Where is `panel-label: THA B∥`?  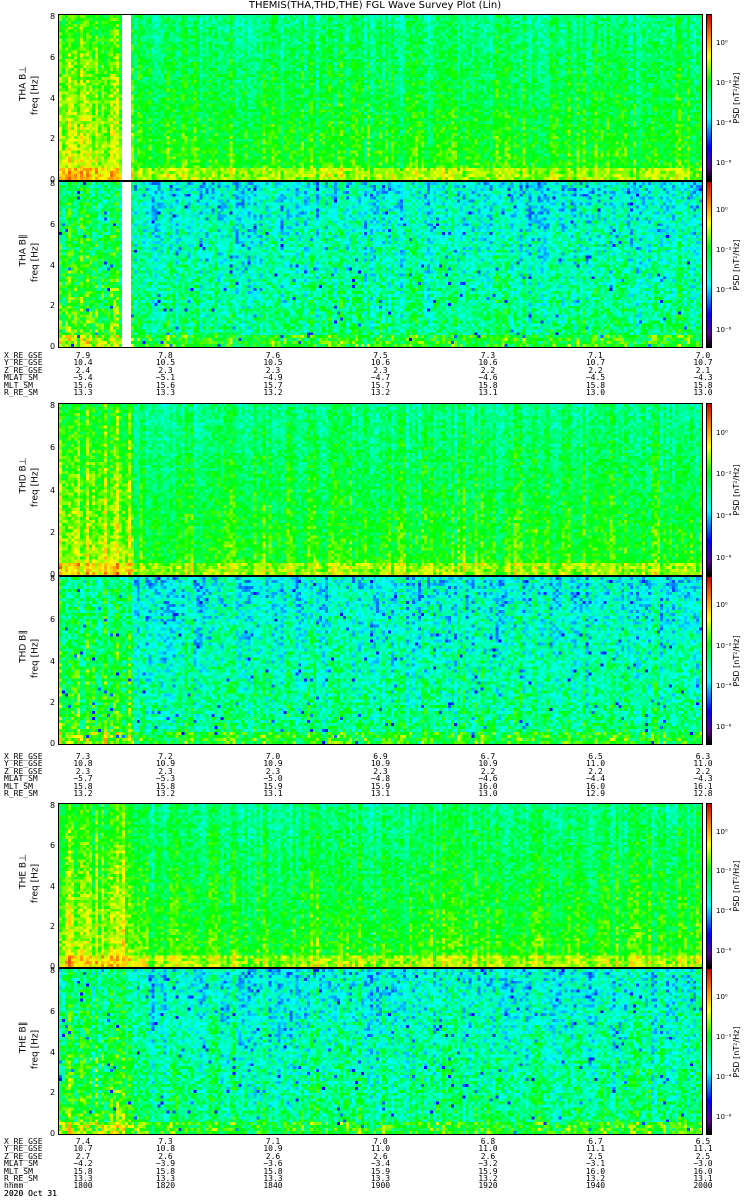
panel-label: THA B∥ is located at coordinates (23, 250).